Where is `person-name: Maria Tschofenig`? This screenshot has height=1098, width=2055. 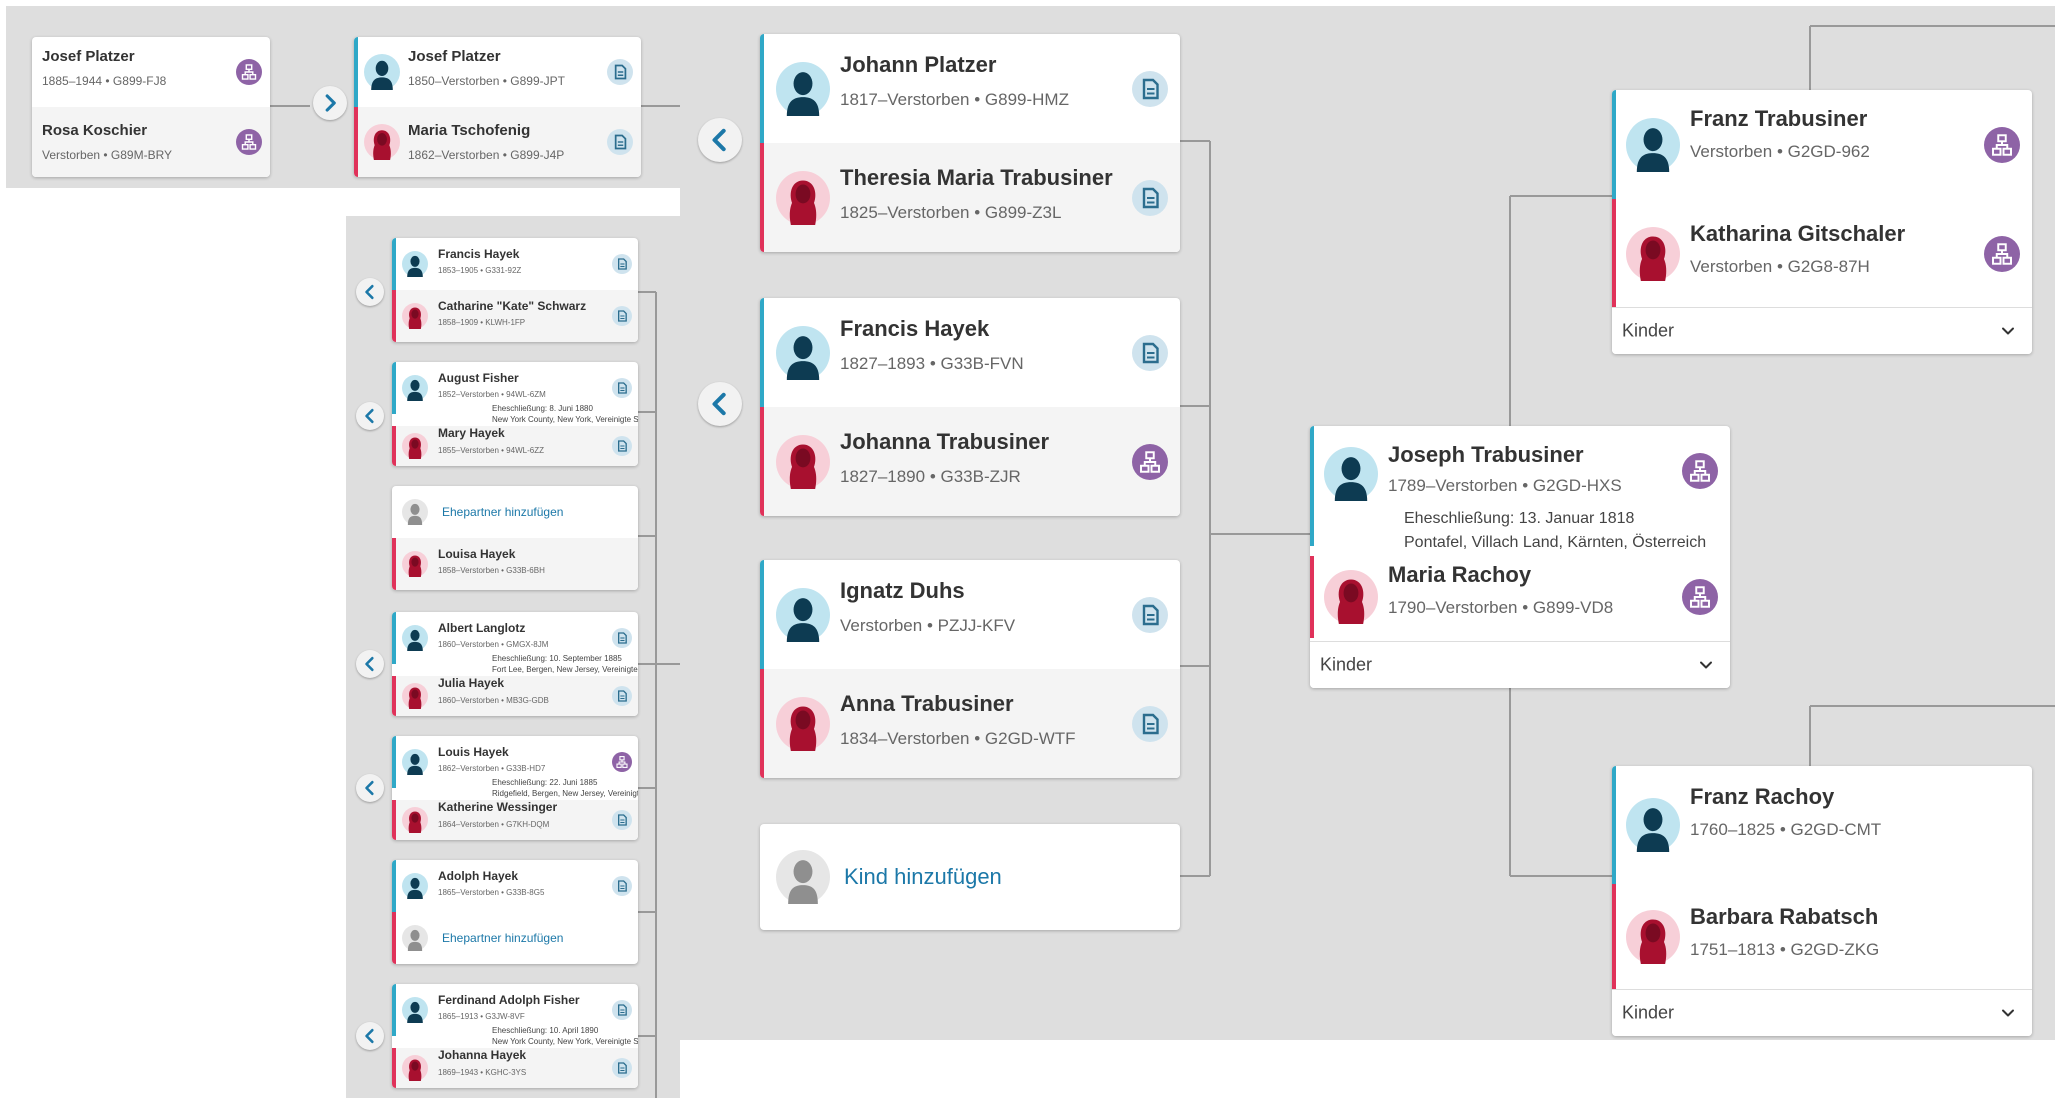
person-name: Maria Tschofenig is located at coordinates (469, 130).